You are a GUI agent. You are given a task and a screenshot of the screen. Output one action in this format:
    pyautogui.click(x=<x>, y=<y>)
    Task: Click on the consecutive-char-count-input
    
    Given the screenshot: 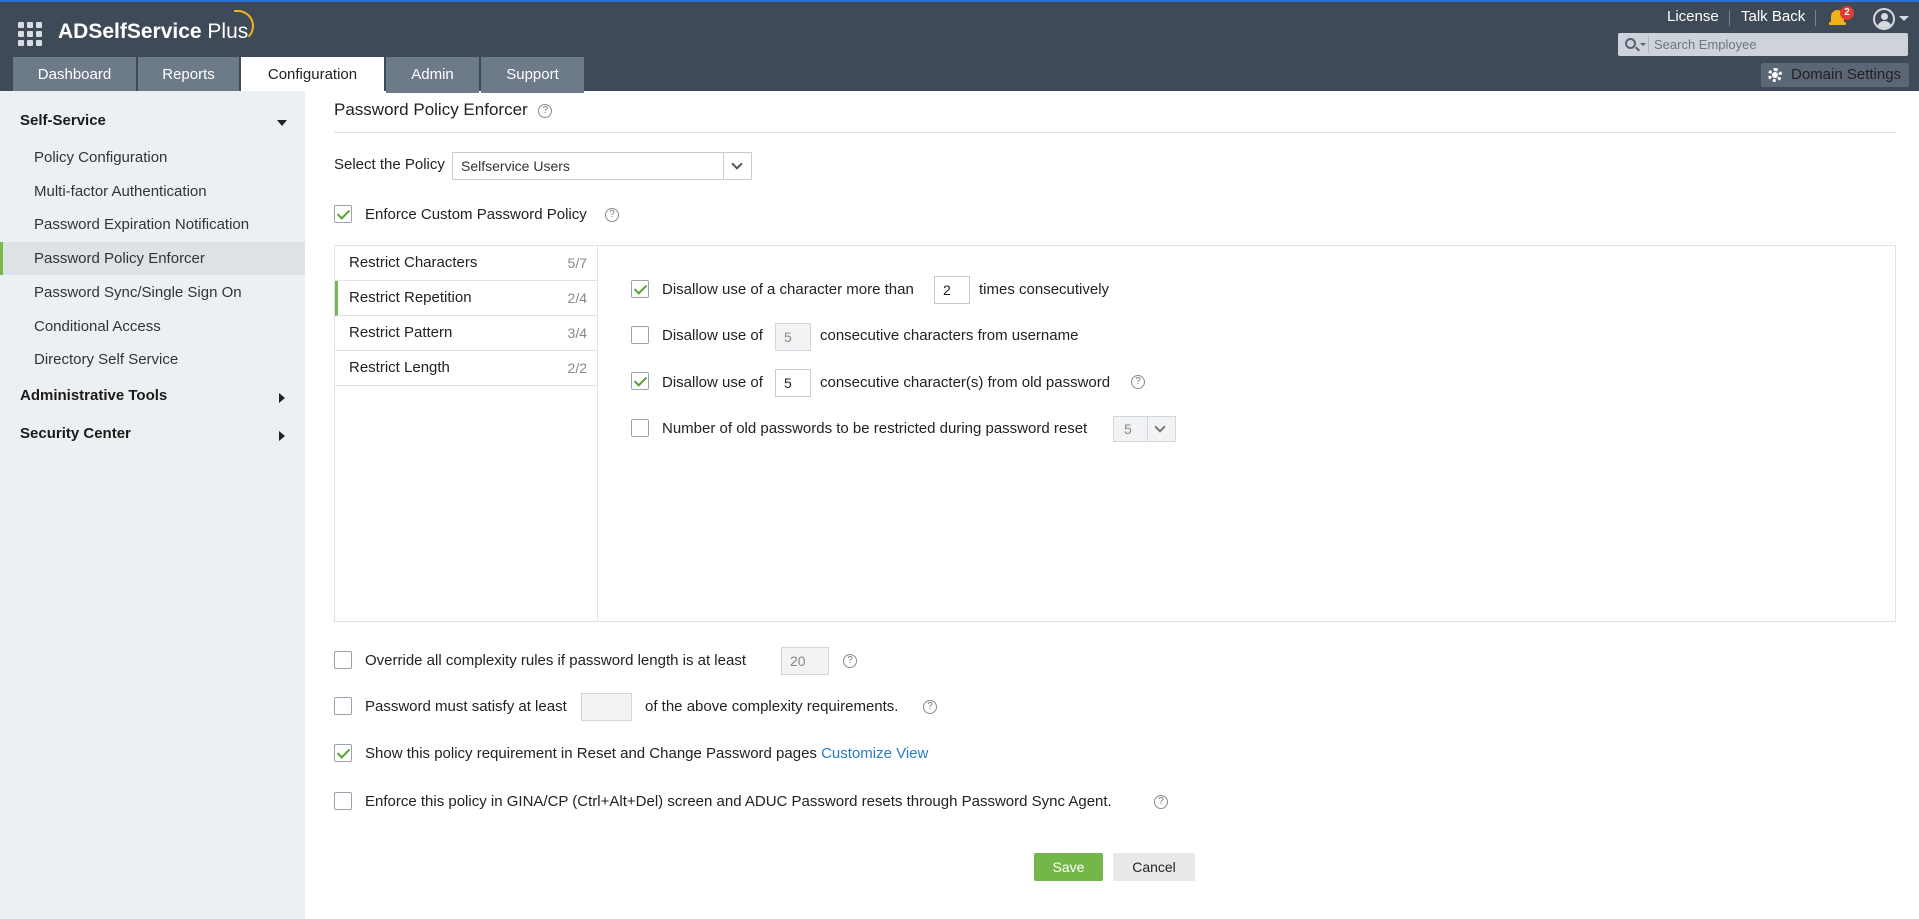 What is the action you would take?
    pyautogui.click(x=952, y=290)
    